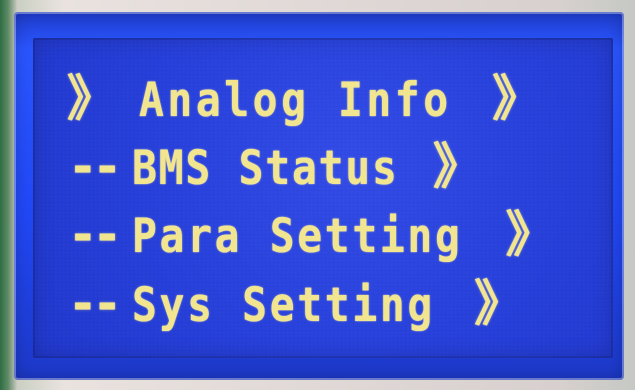 This screenshot has height=390, width=635. Describe the element at coordinates (91, 98) in the screenshot. I see `selection-chevron-icon: 》` at that location.